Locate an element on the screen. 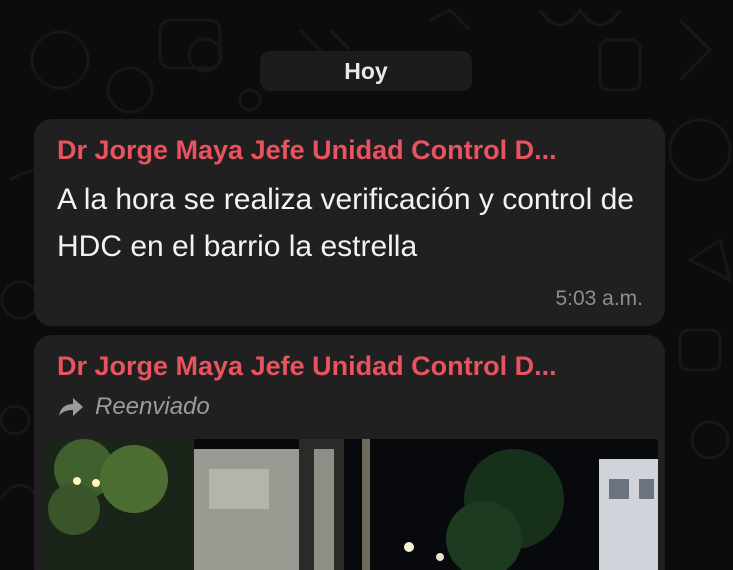 The width and height of the screenshot is (733, 570). forward-arrow-icon is located at coordinates (71, 407).